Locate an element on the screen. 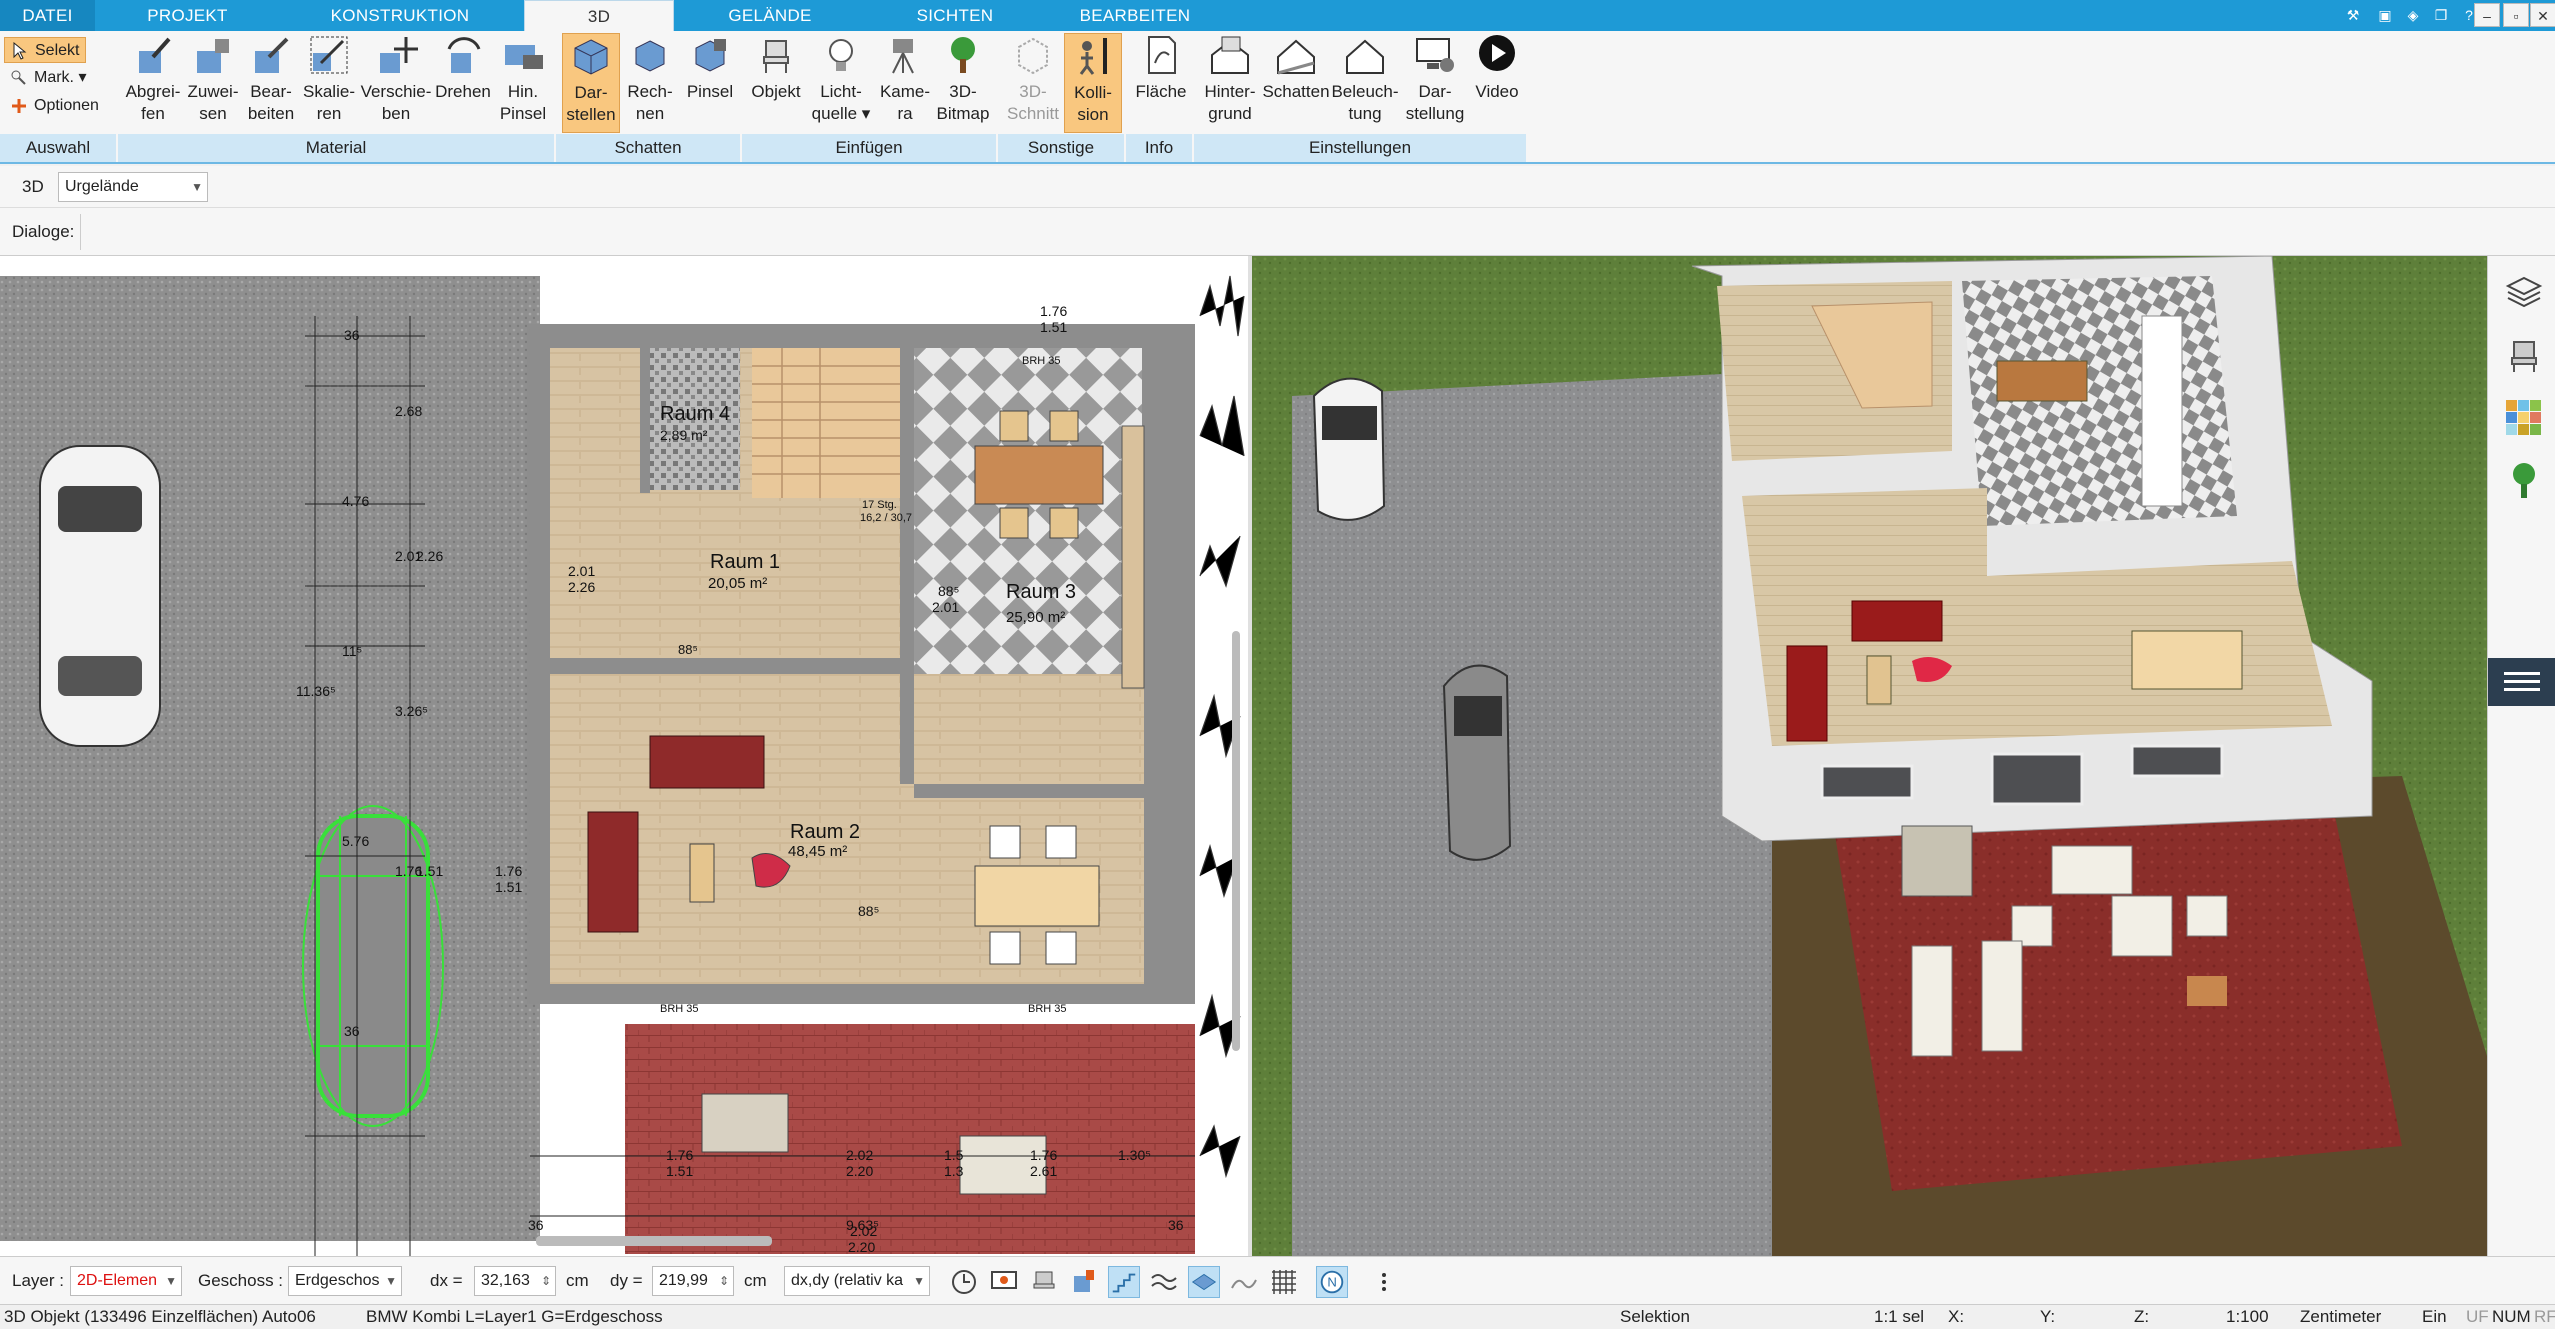 The image size is (2555, 1329). chevron-down-icon: ▼ is located at coordinates (919, 1281).